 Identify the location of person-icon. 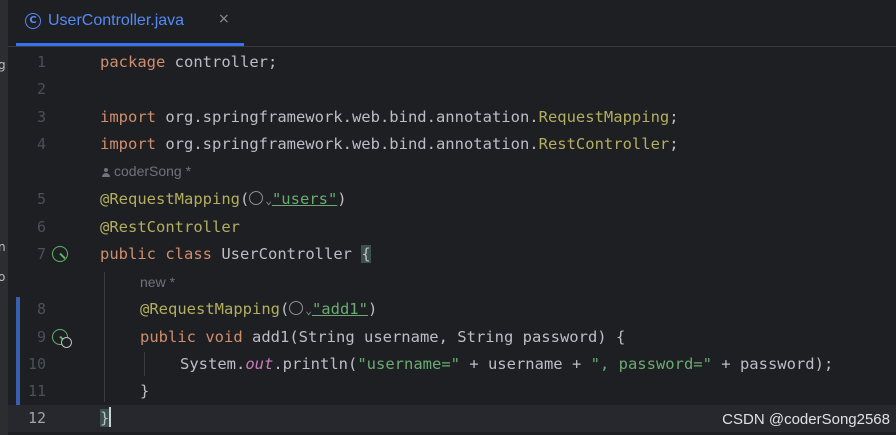
(106, 172).